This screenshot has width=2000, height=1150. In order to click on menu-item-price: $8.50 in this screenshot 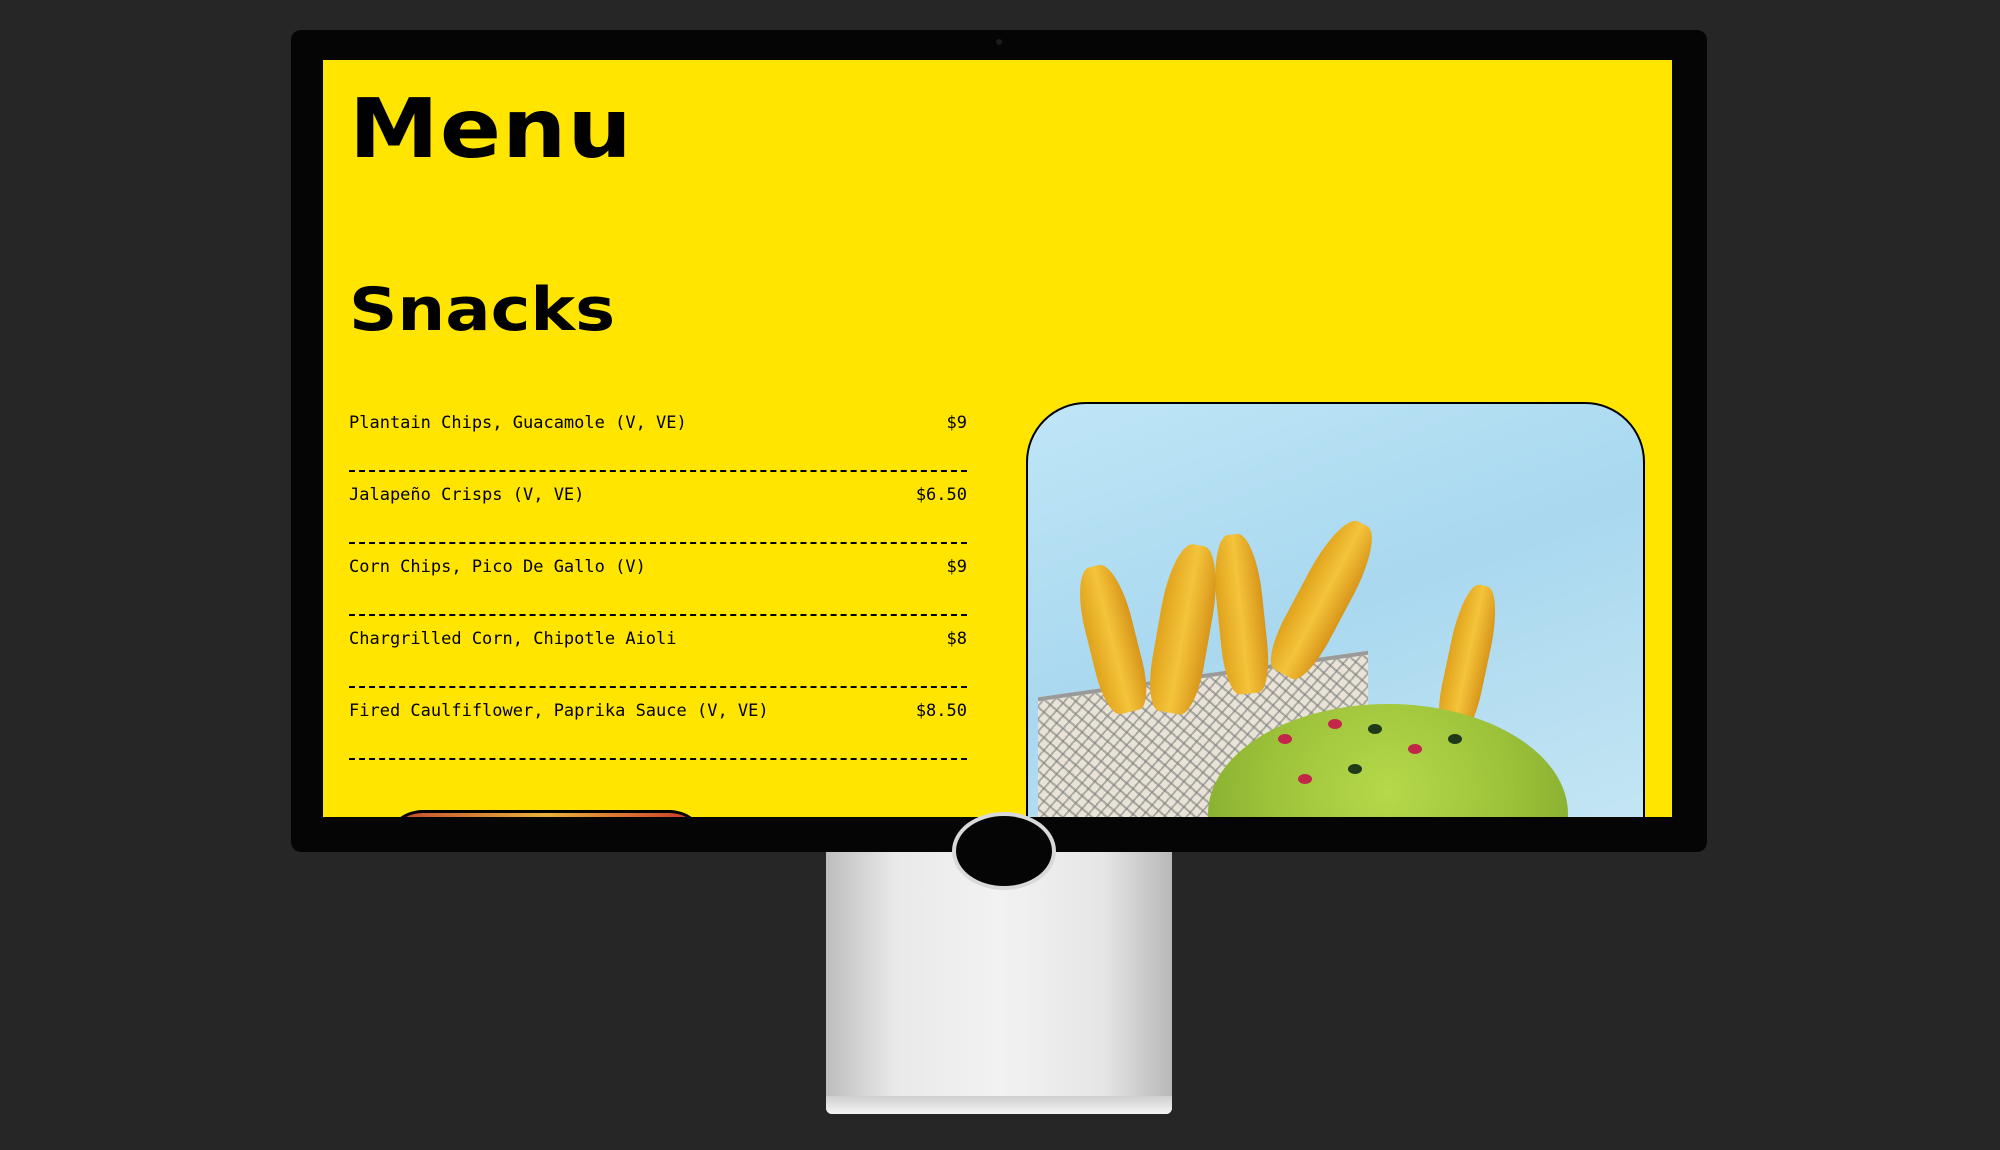, I will do `click(941, 711)`.